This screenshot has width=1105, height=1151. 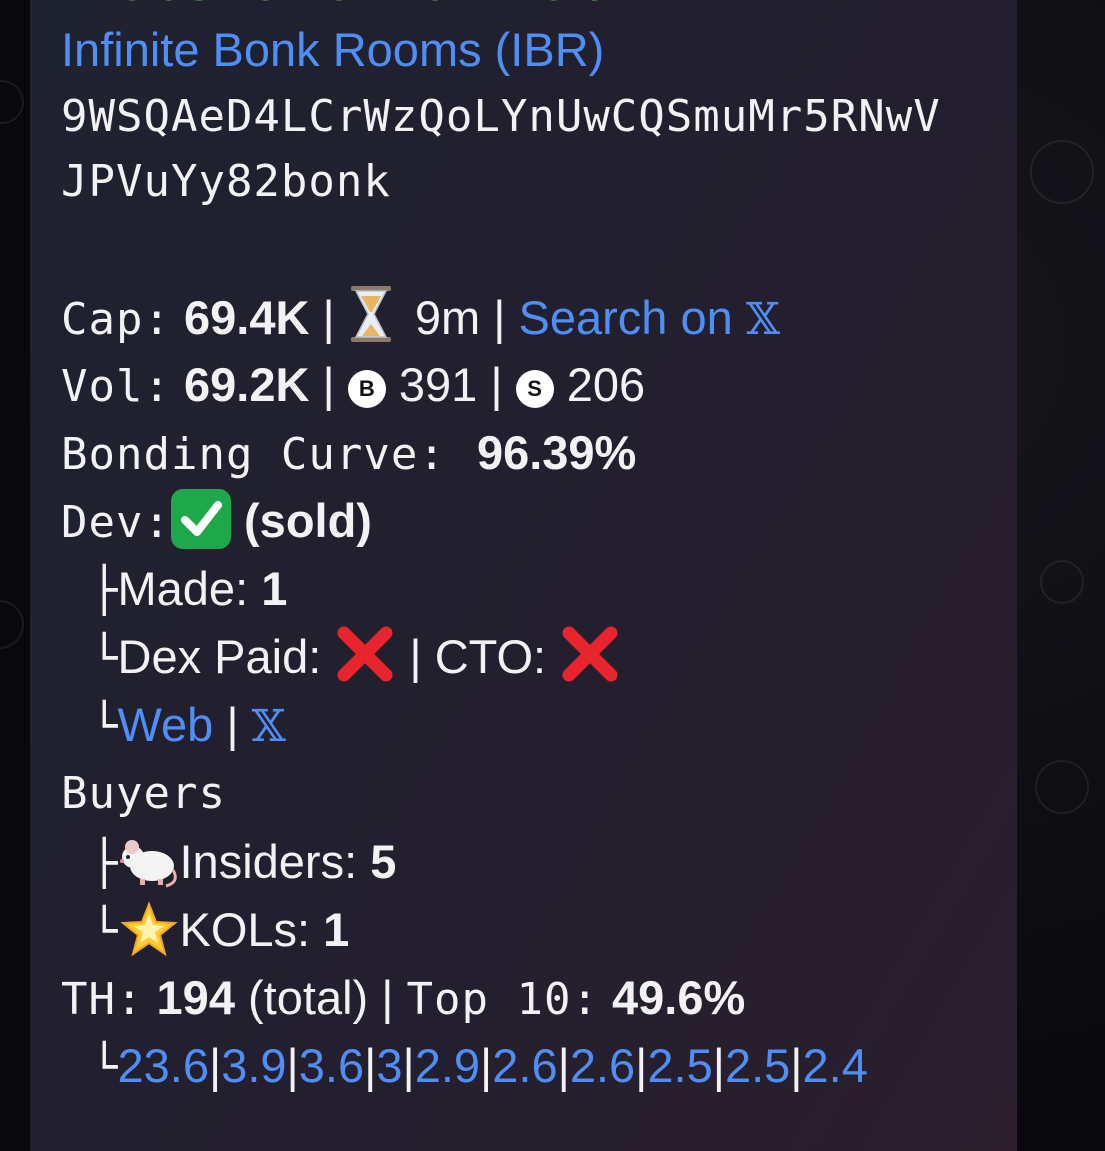 What do you see at coordinates (370, 314) in the screenshot?
I see `hourglass-icon` at bounding box center [370, 314].